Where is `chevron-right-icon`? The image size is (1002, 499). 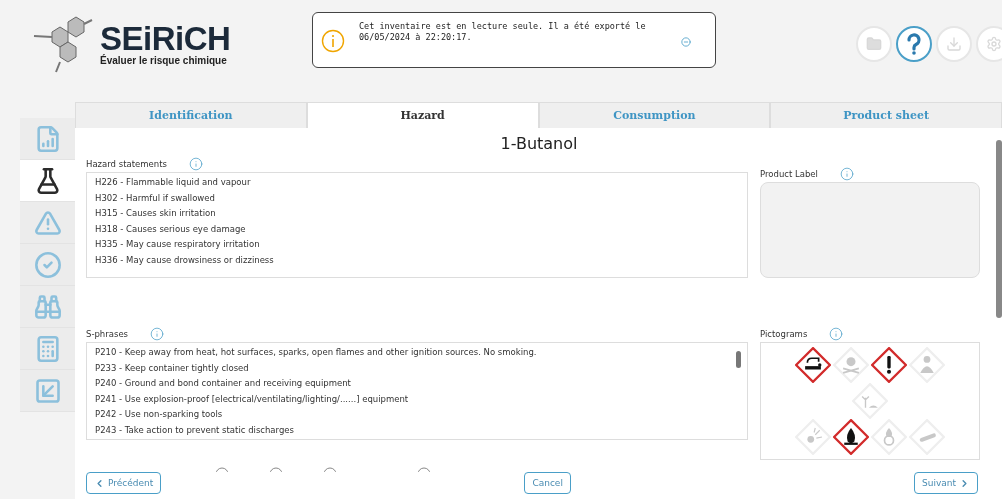 chevron-right-icon is located at coordinates (964, 483).